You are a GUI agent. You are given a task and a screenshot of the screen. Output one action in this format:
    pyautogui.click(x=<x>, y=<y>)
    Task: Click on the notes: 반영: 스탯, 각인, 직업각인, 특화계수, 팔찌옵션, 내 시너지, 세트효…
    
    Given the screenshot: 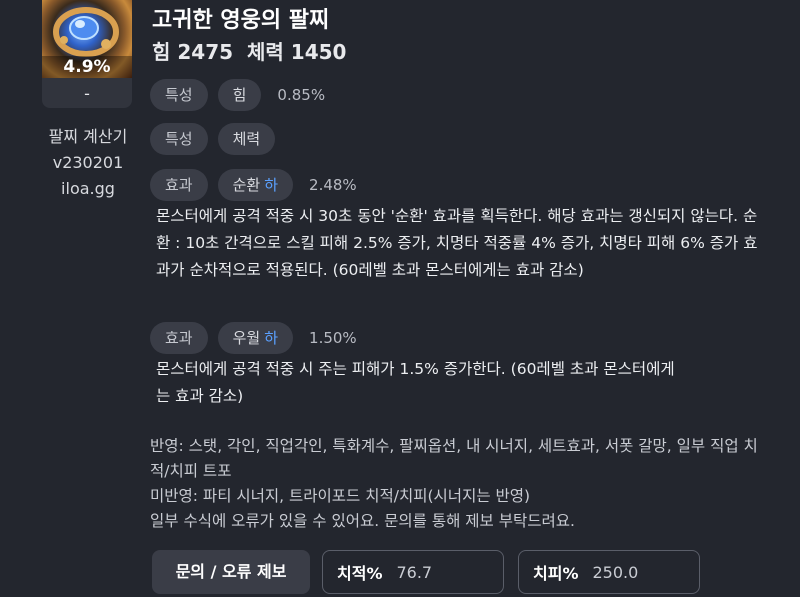 What is the action you would take?
    pyautogui.click(x=460, y=484)
    